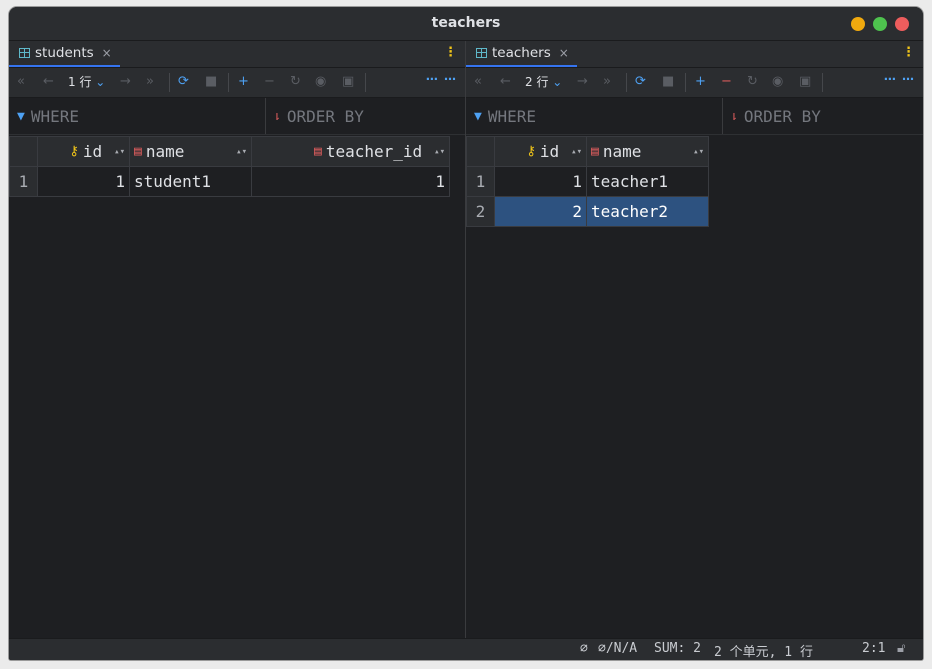  I want to click on title-bar: teachers, so click(466, 24).